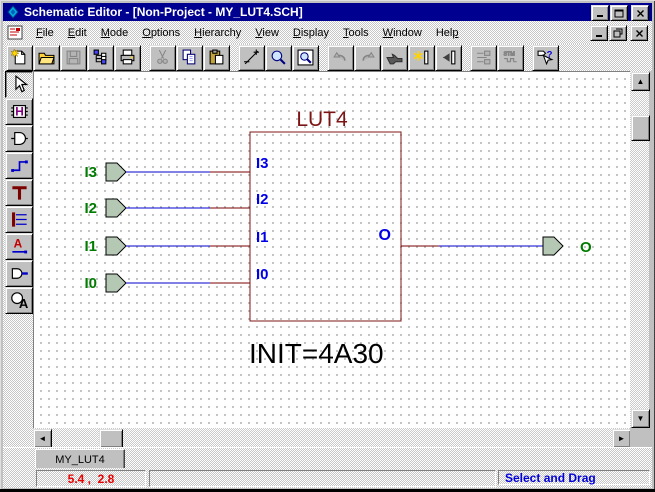 This screenshot has width=655, height=492. I want to click on net-name-tool: A, so click(19, 246).